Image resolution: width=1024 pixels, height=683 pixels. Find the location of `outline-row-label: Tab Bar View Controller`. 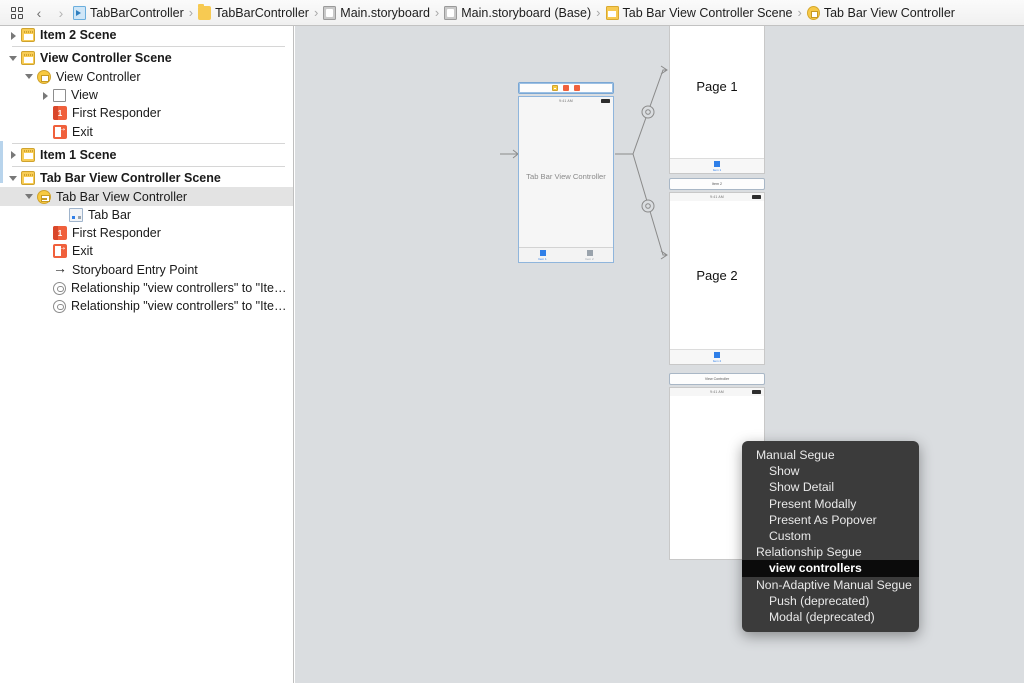

outline-row-label: Tab Bar View Controller is located at coordinates (122, 196).